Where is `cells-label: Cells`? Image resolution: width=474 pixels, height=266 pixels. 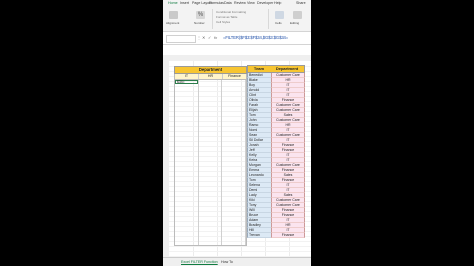 cells-label: Cells is located at coordinates (278, 23).